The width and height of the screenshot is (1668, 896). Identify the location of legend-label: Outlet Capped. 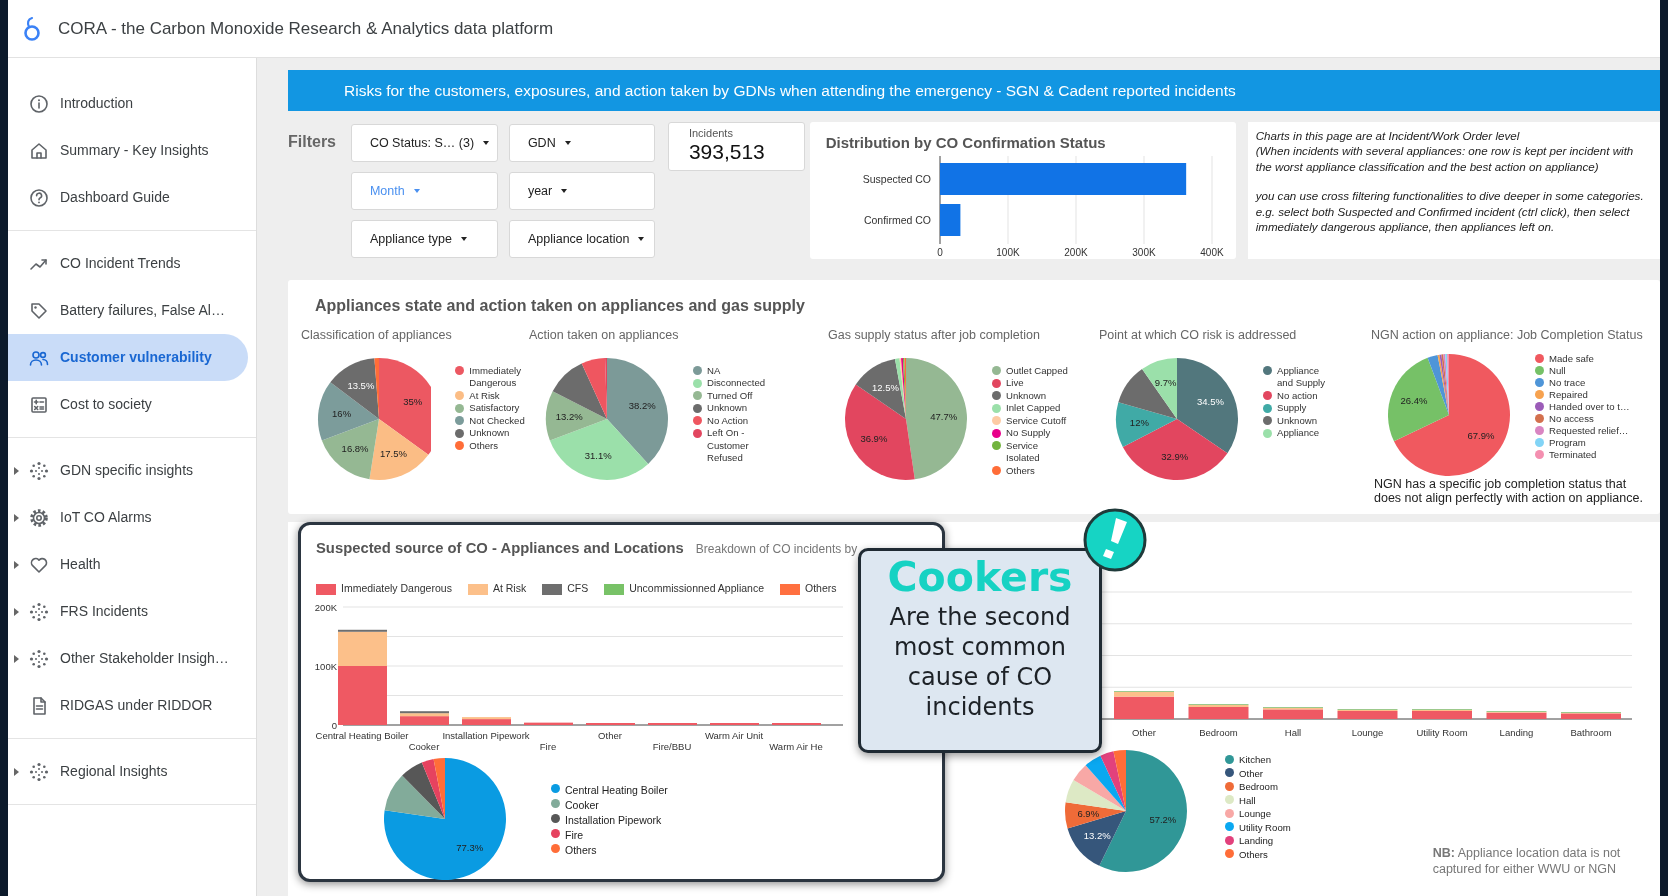
(1037, 371).